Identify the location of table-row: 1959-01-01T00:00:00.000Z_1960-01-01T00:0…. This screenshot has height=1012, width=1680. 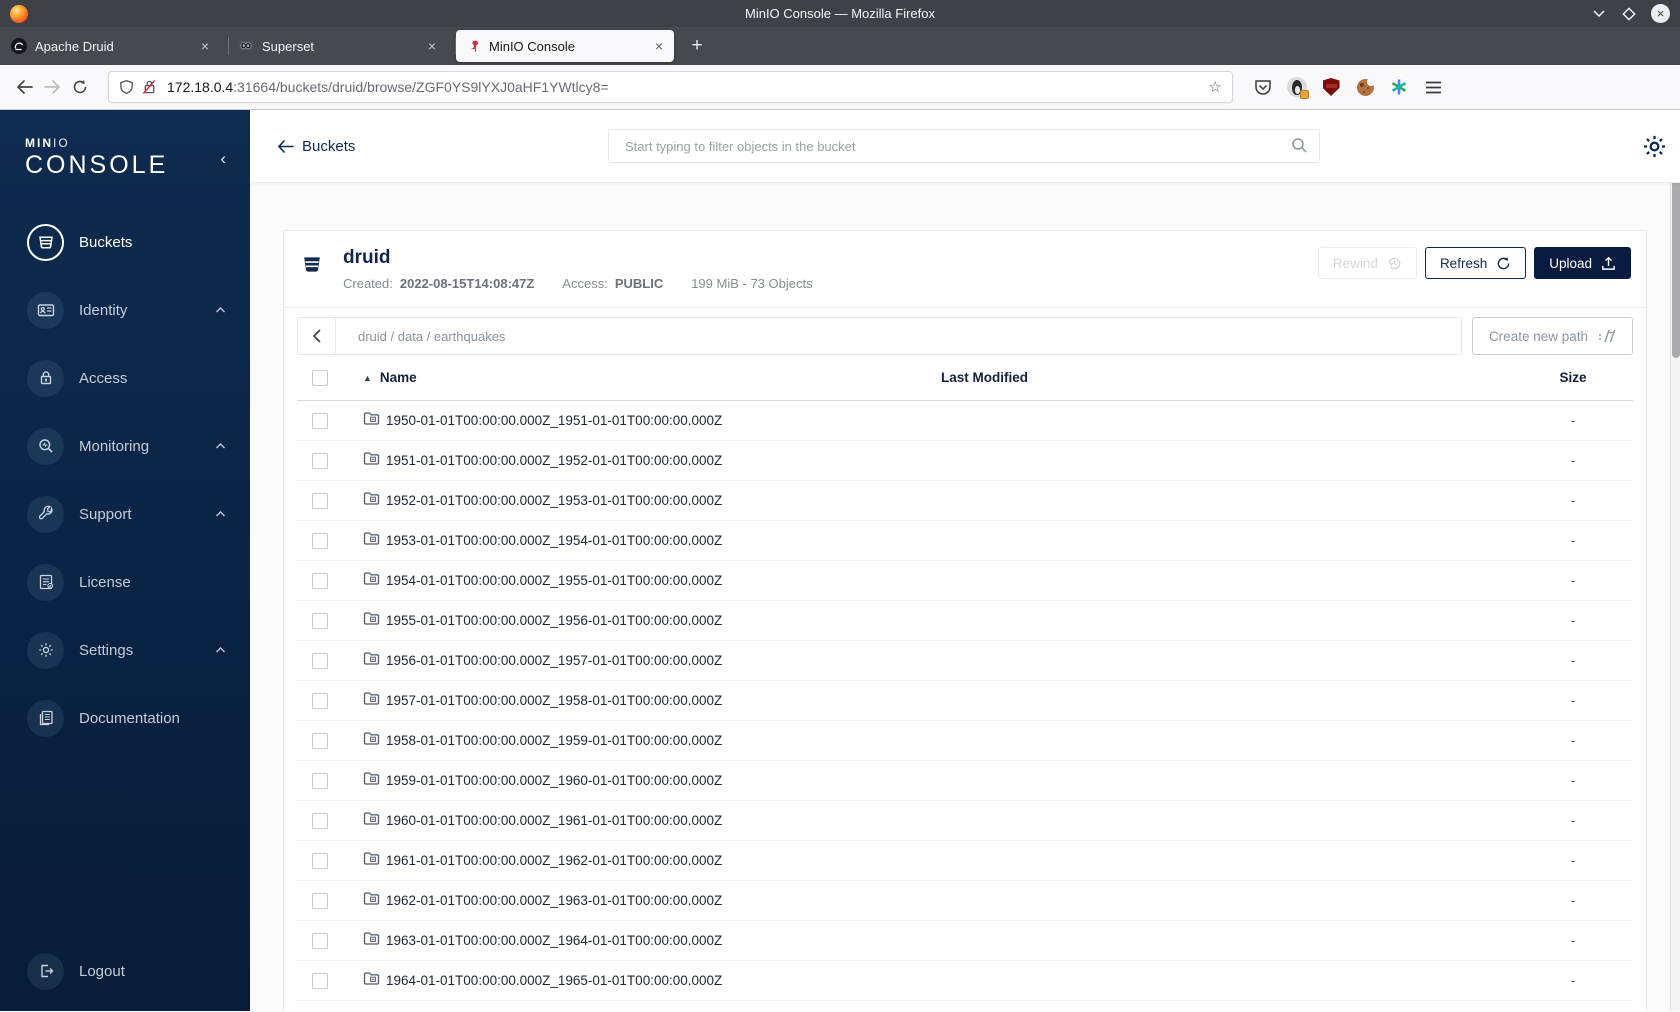
(965, 781).